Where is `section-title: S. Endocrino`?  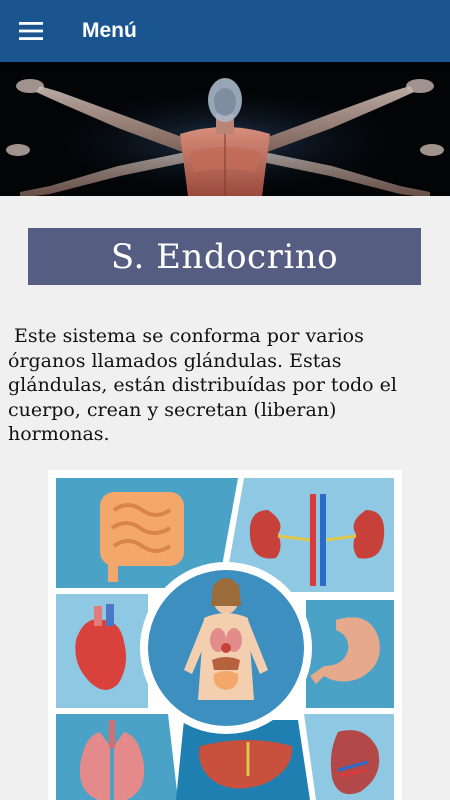 section-title: S. Endocrino is located at coordinates (224, 256).